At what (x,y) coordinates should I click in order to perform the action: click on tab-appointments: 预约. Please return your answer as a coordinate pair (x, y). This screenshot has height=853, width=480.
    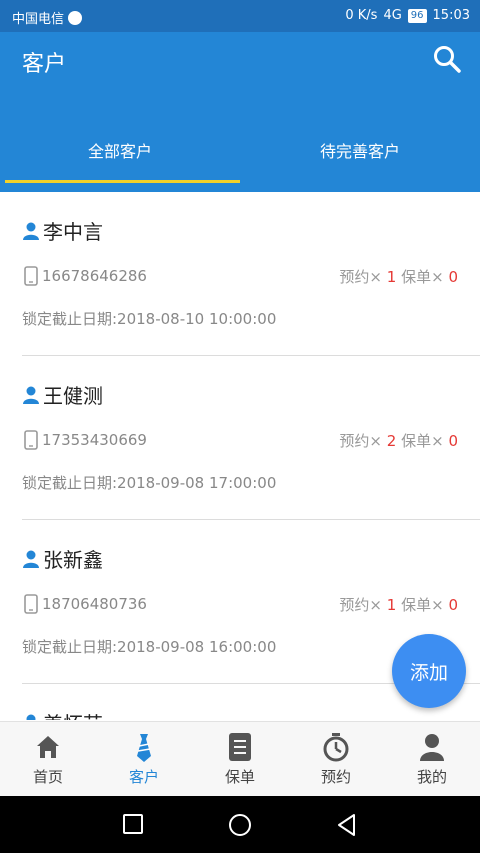
    Looking at the image, I should click on (336, 759).